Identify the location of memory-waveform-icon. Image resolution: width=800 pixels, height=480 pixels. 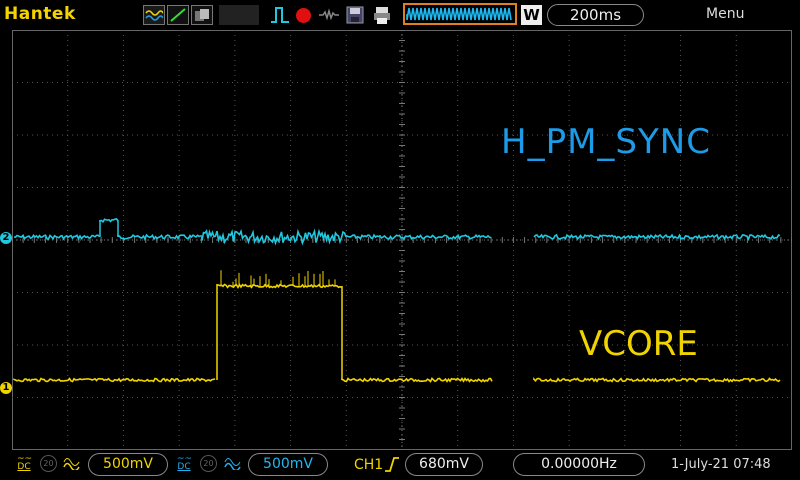
(459, 14).